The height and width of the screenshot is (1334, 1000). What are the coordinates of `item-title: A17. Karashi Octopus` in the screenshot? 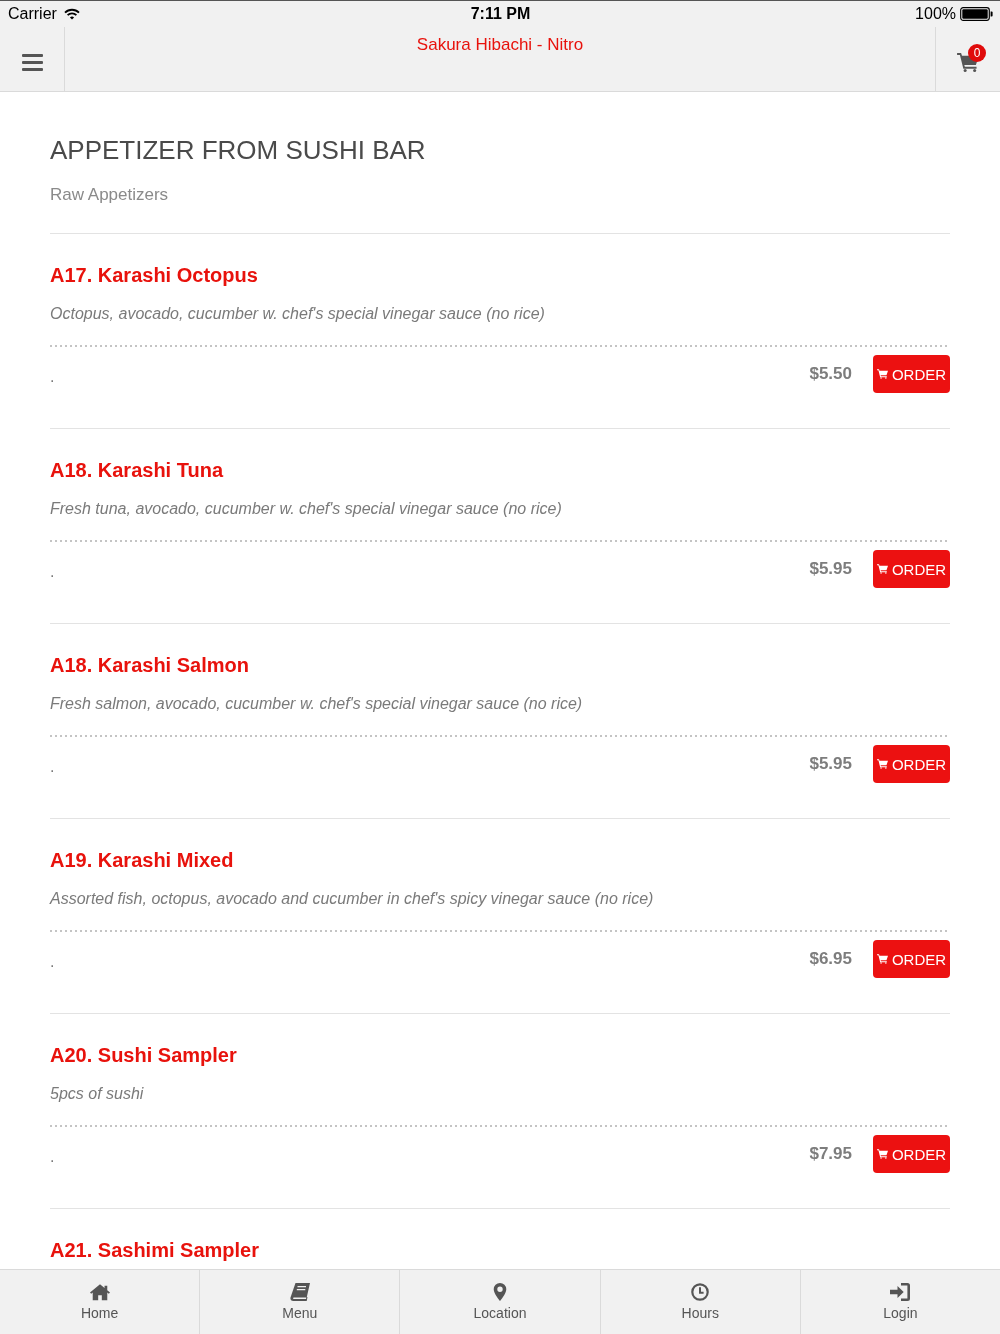 It's located at (154, 275).